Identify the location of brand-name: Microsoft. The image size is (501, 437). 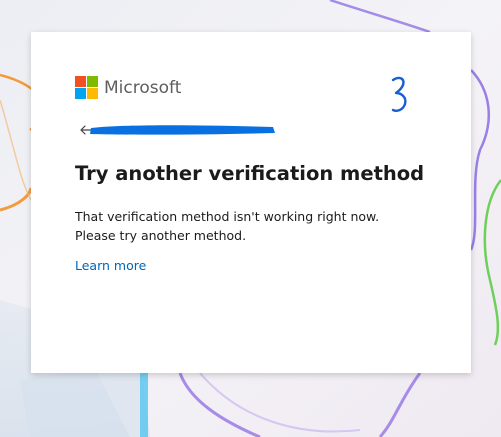
(143, 87).